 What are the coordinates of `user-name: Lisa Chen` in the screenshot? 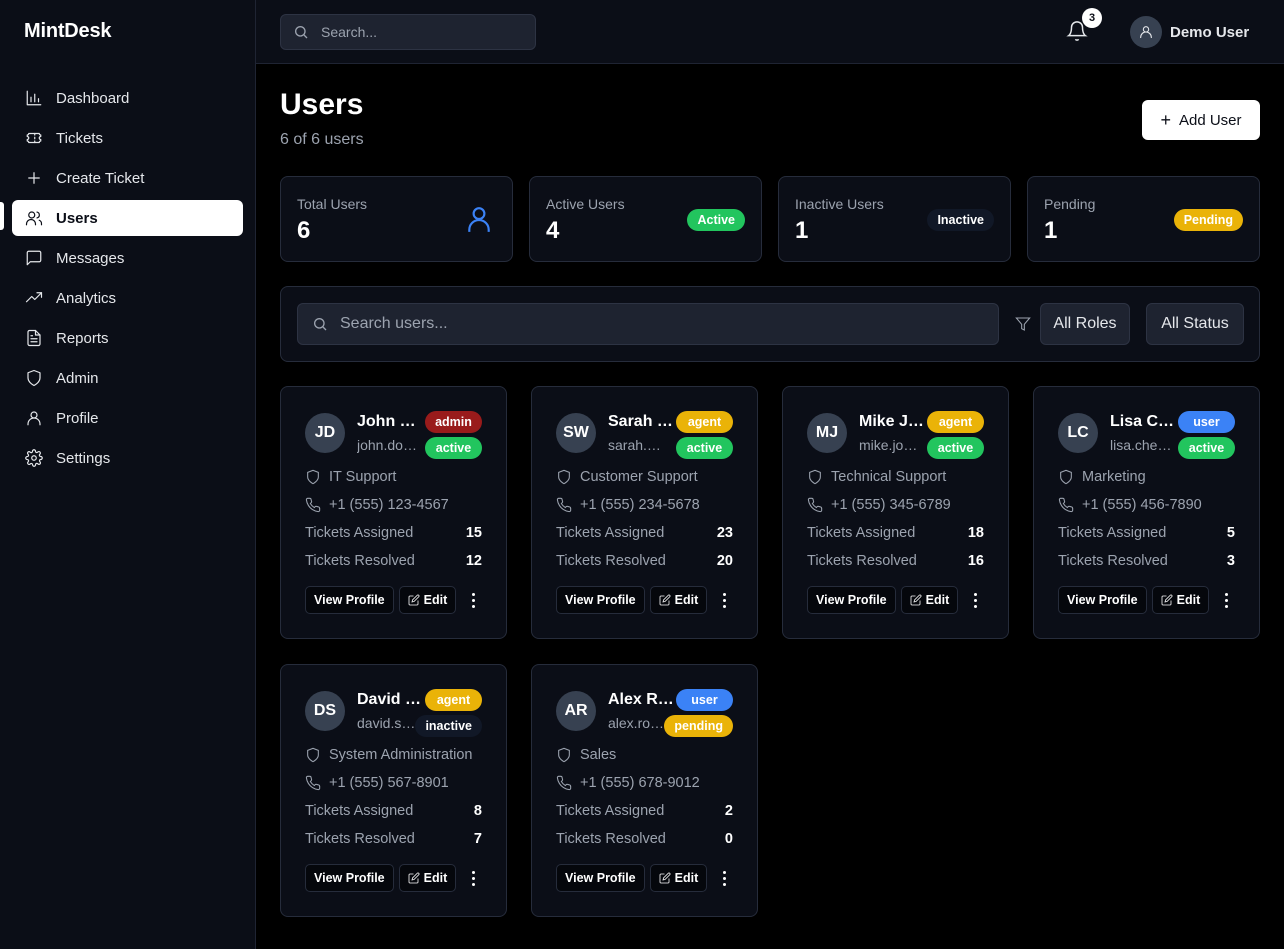 It's located at (1144, 422).